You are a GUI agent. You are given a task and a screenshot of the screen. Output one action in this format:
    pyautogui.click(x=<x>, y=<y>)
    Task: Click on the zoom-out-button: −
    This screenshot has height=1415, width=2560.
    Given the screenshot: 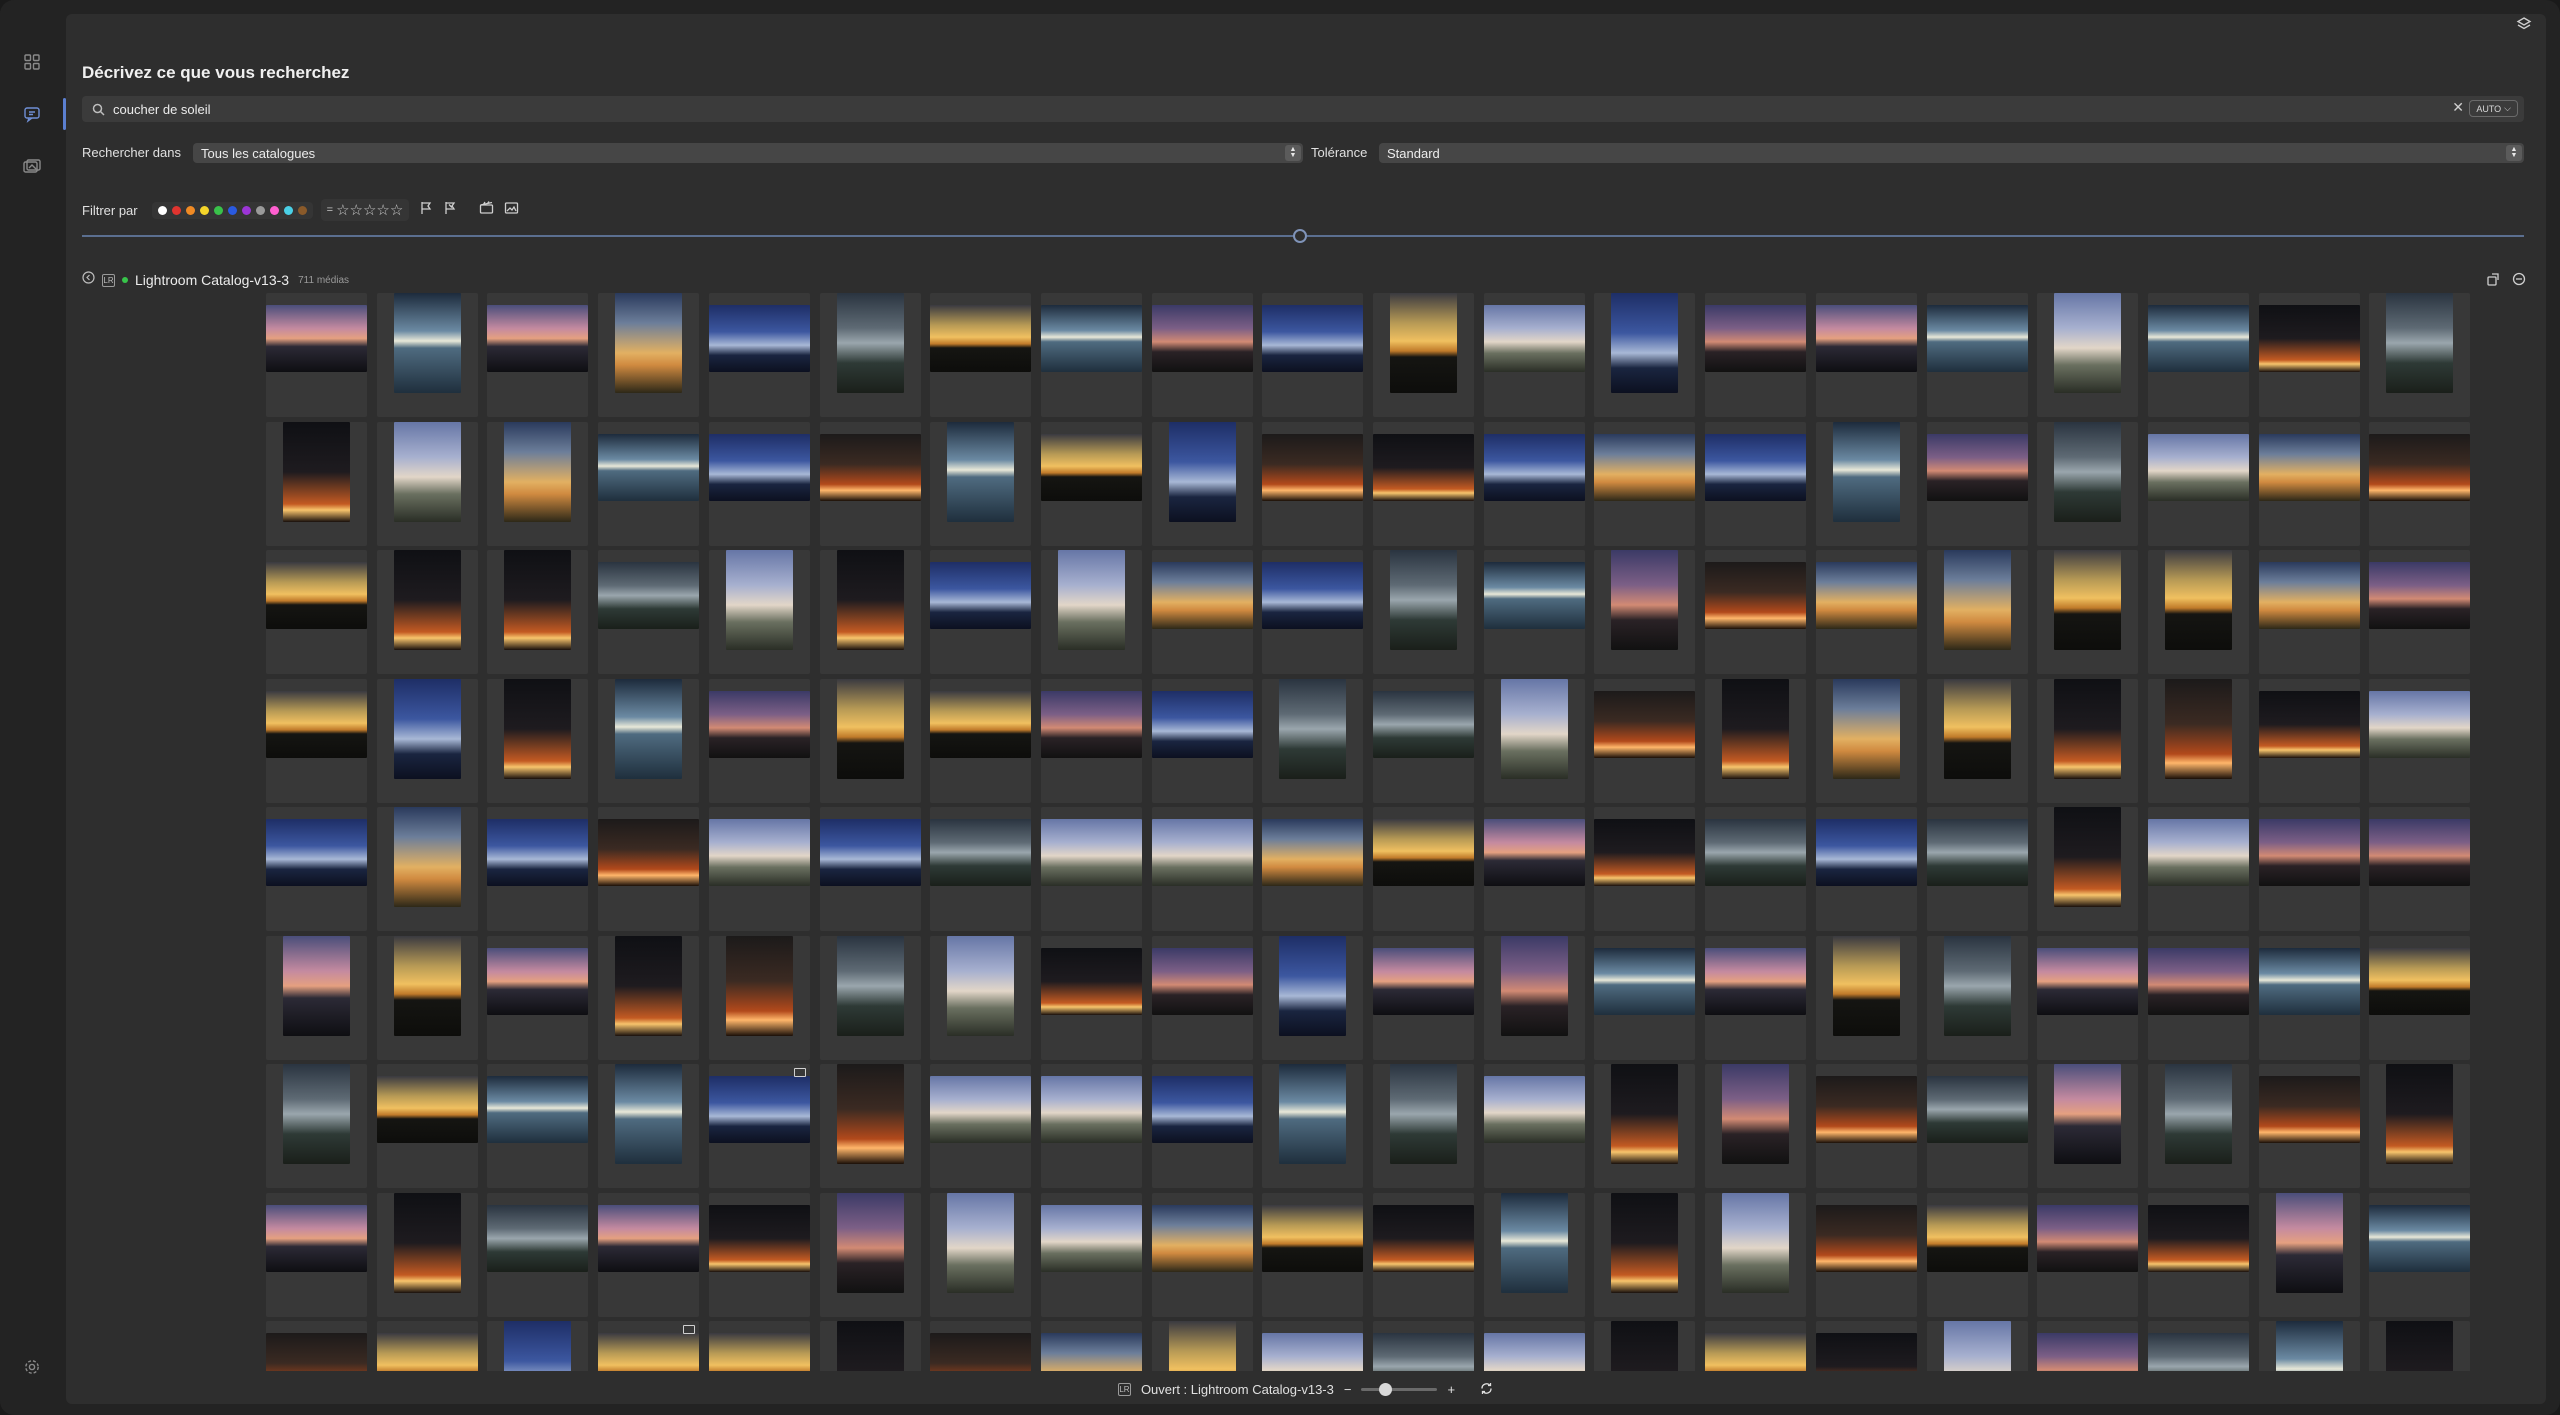 What is the action you would take?
    pyautogui.click(x=1348, y=1389)
    